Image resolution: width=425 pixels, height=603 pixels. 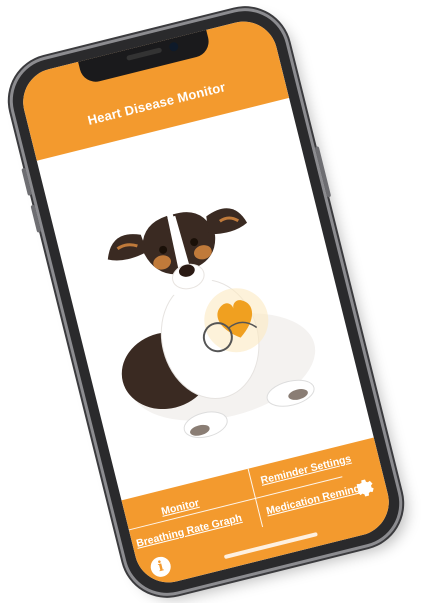 What do you see at coordinates (189, 531) in the screenshot?
I see `breathing-rate-graph-button: Breathing Rate Graph` at bounding box center [189, 531].